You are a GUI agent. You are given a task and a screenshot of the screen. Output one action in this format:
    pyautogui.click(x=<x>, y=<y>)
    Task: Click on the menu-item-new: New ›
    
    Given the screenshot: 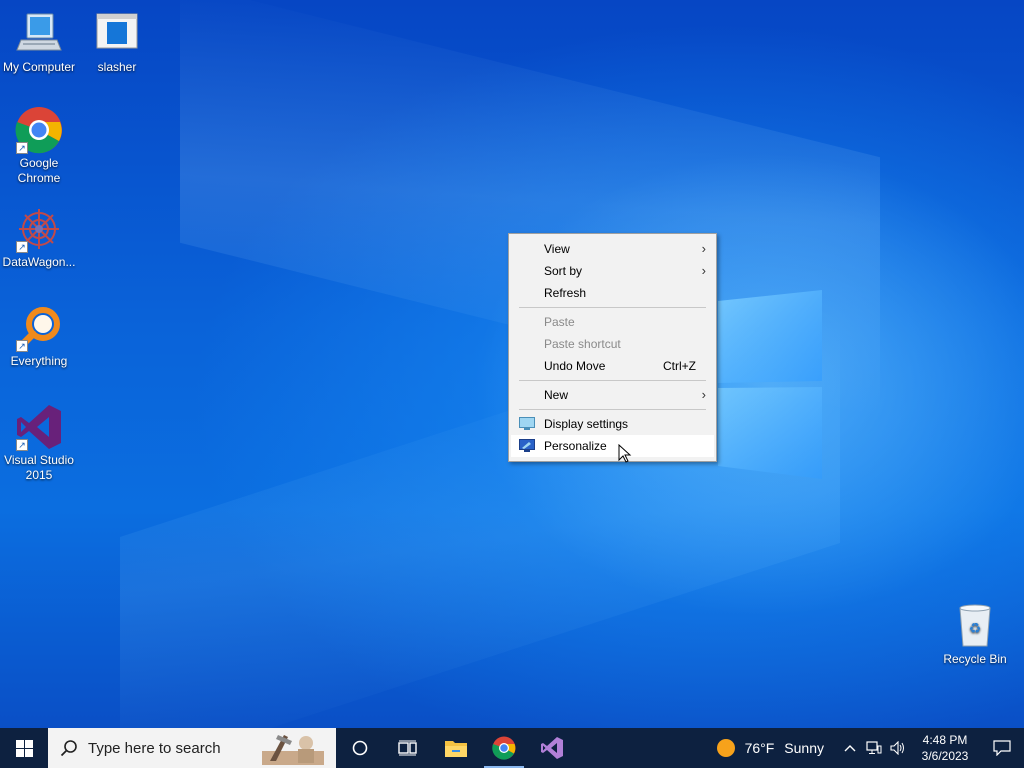 What is the action you would take?
    pyautogui.click(x=612, y=395)
    